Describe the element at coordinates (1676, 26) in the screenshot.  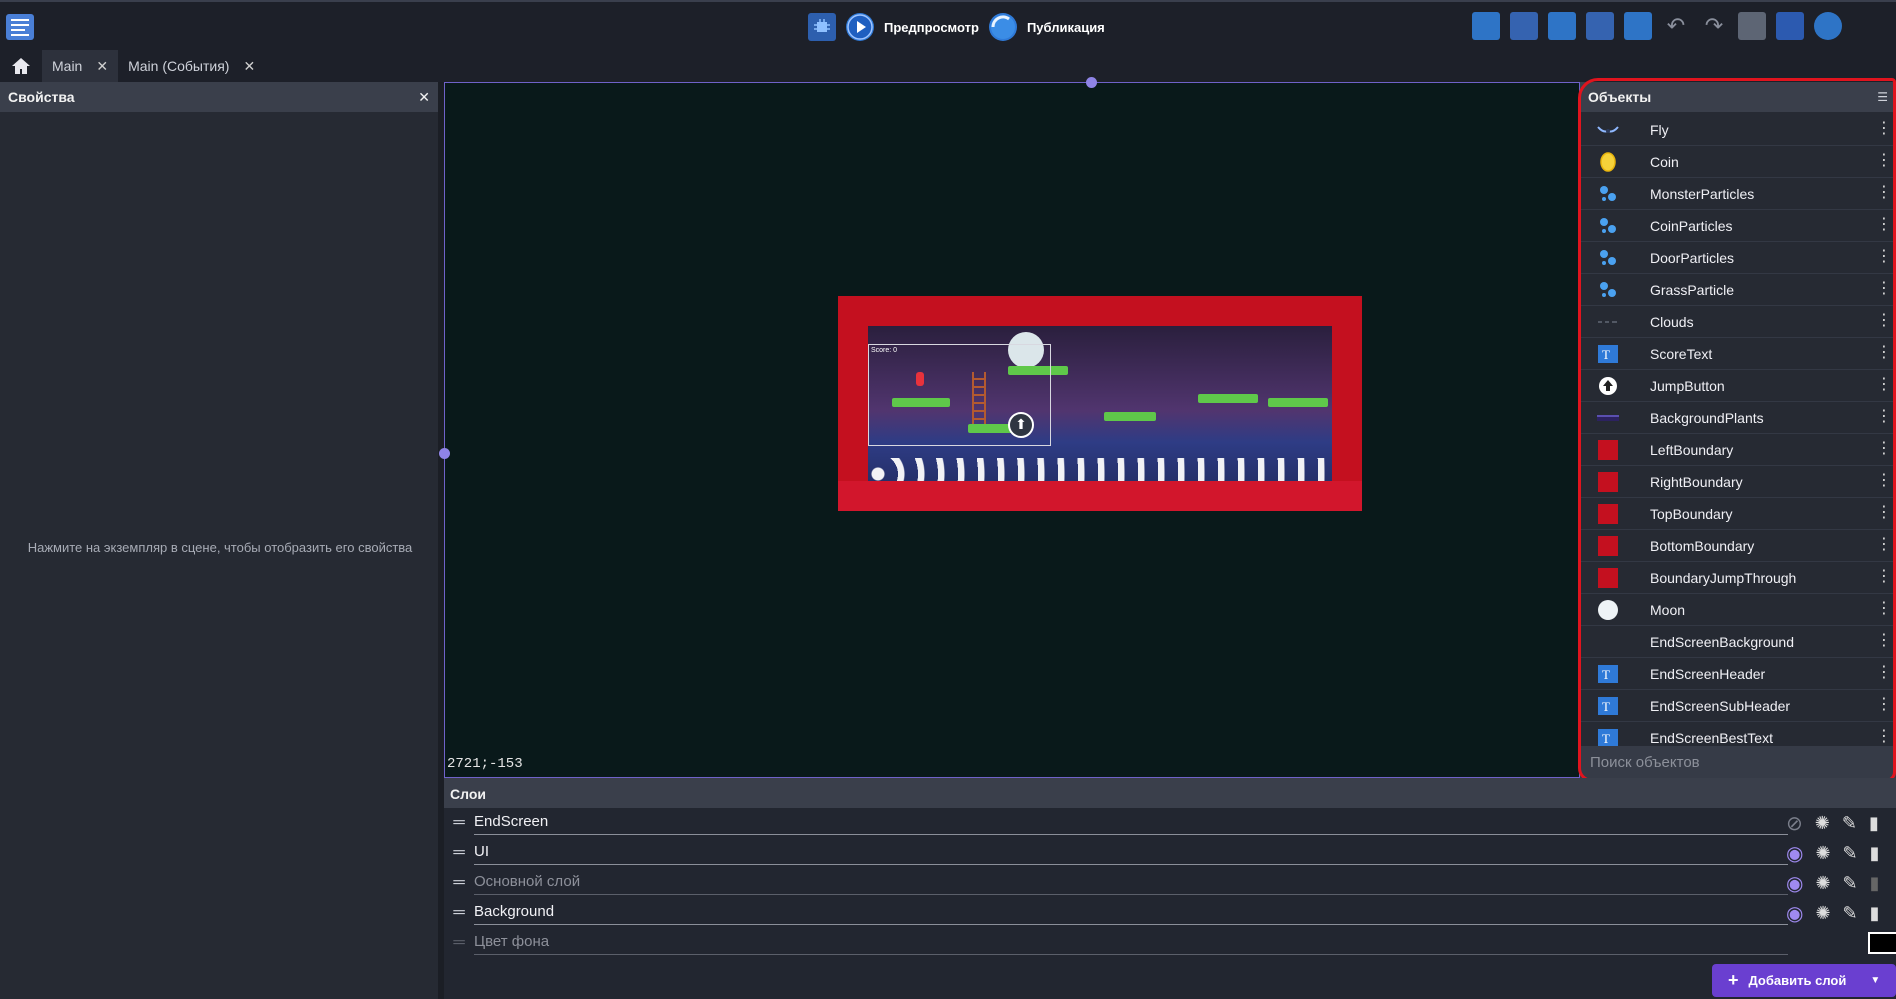
I see `undo-icon: ↶` at that location.